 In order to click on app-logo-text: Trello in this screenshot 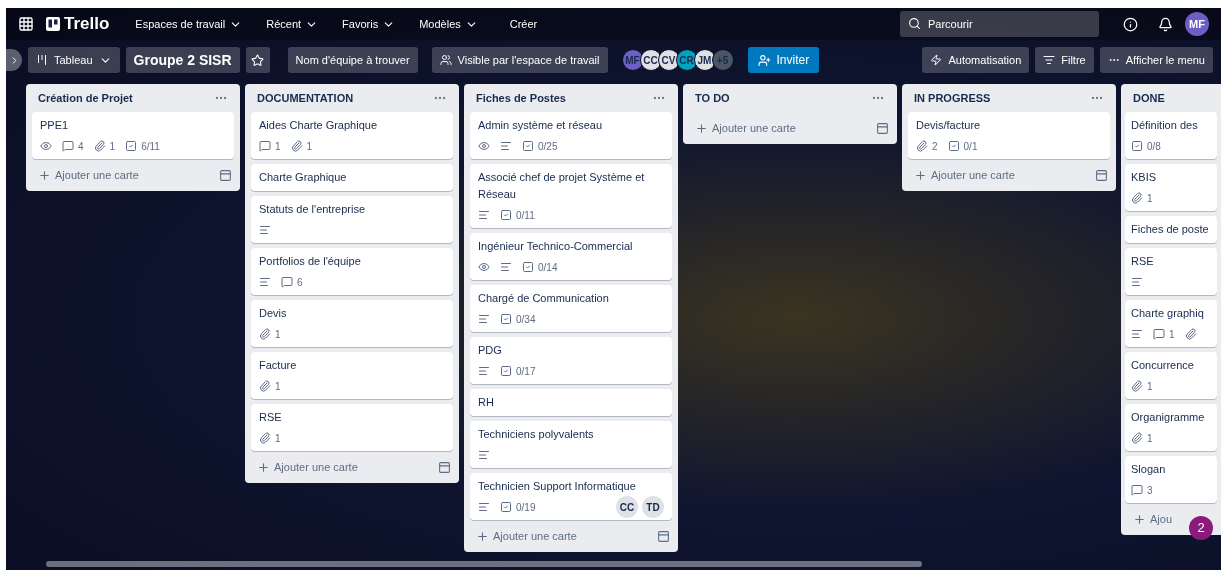, I will do `click(87, 24)`.